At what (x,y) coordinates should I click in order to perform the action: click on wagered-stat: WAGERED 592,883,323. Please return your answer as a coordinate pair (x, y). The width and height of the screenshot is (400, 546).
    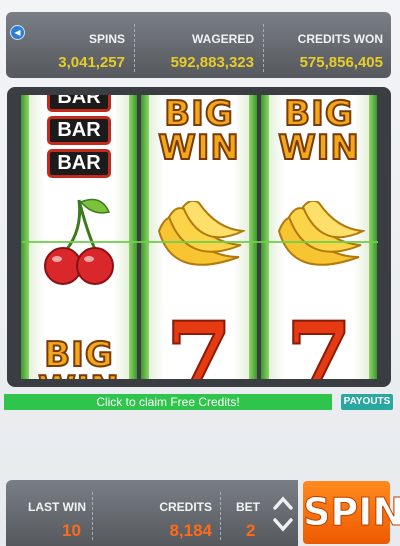
    Looking at the image, I should click on (198, 45).